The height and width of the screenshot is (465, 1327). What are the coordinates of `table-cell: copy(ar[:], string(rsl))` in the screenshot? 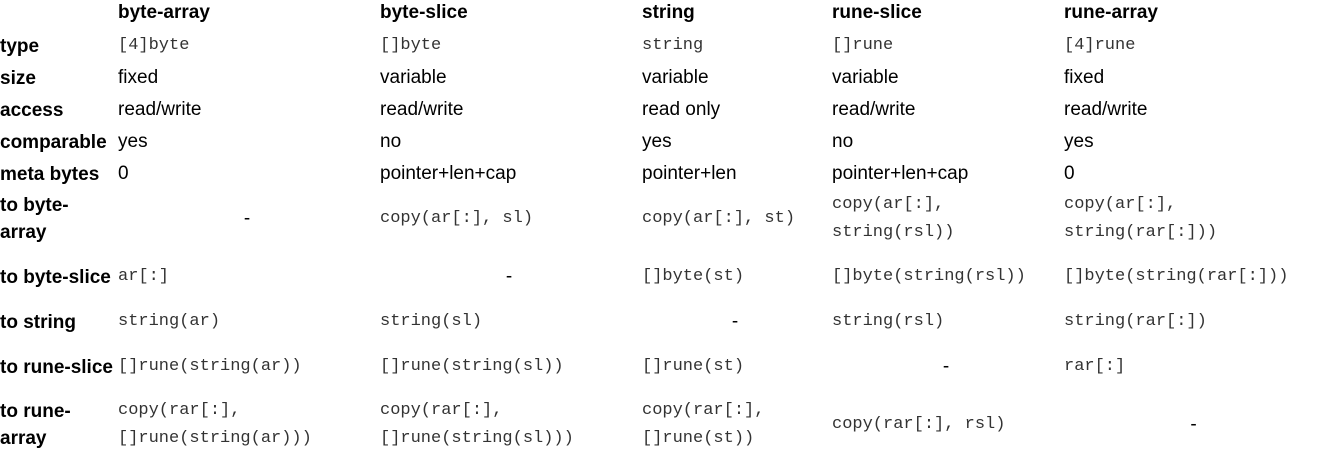 It's located at (893, 218).